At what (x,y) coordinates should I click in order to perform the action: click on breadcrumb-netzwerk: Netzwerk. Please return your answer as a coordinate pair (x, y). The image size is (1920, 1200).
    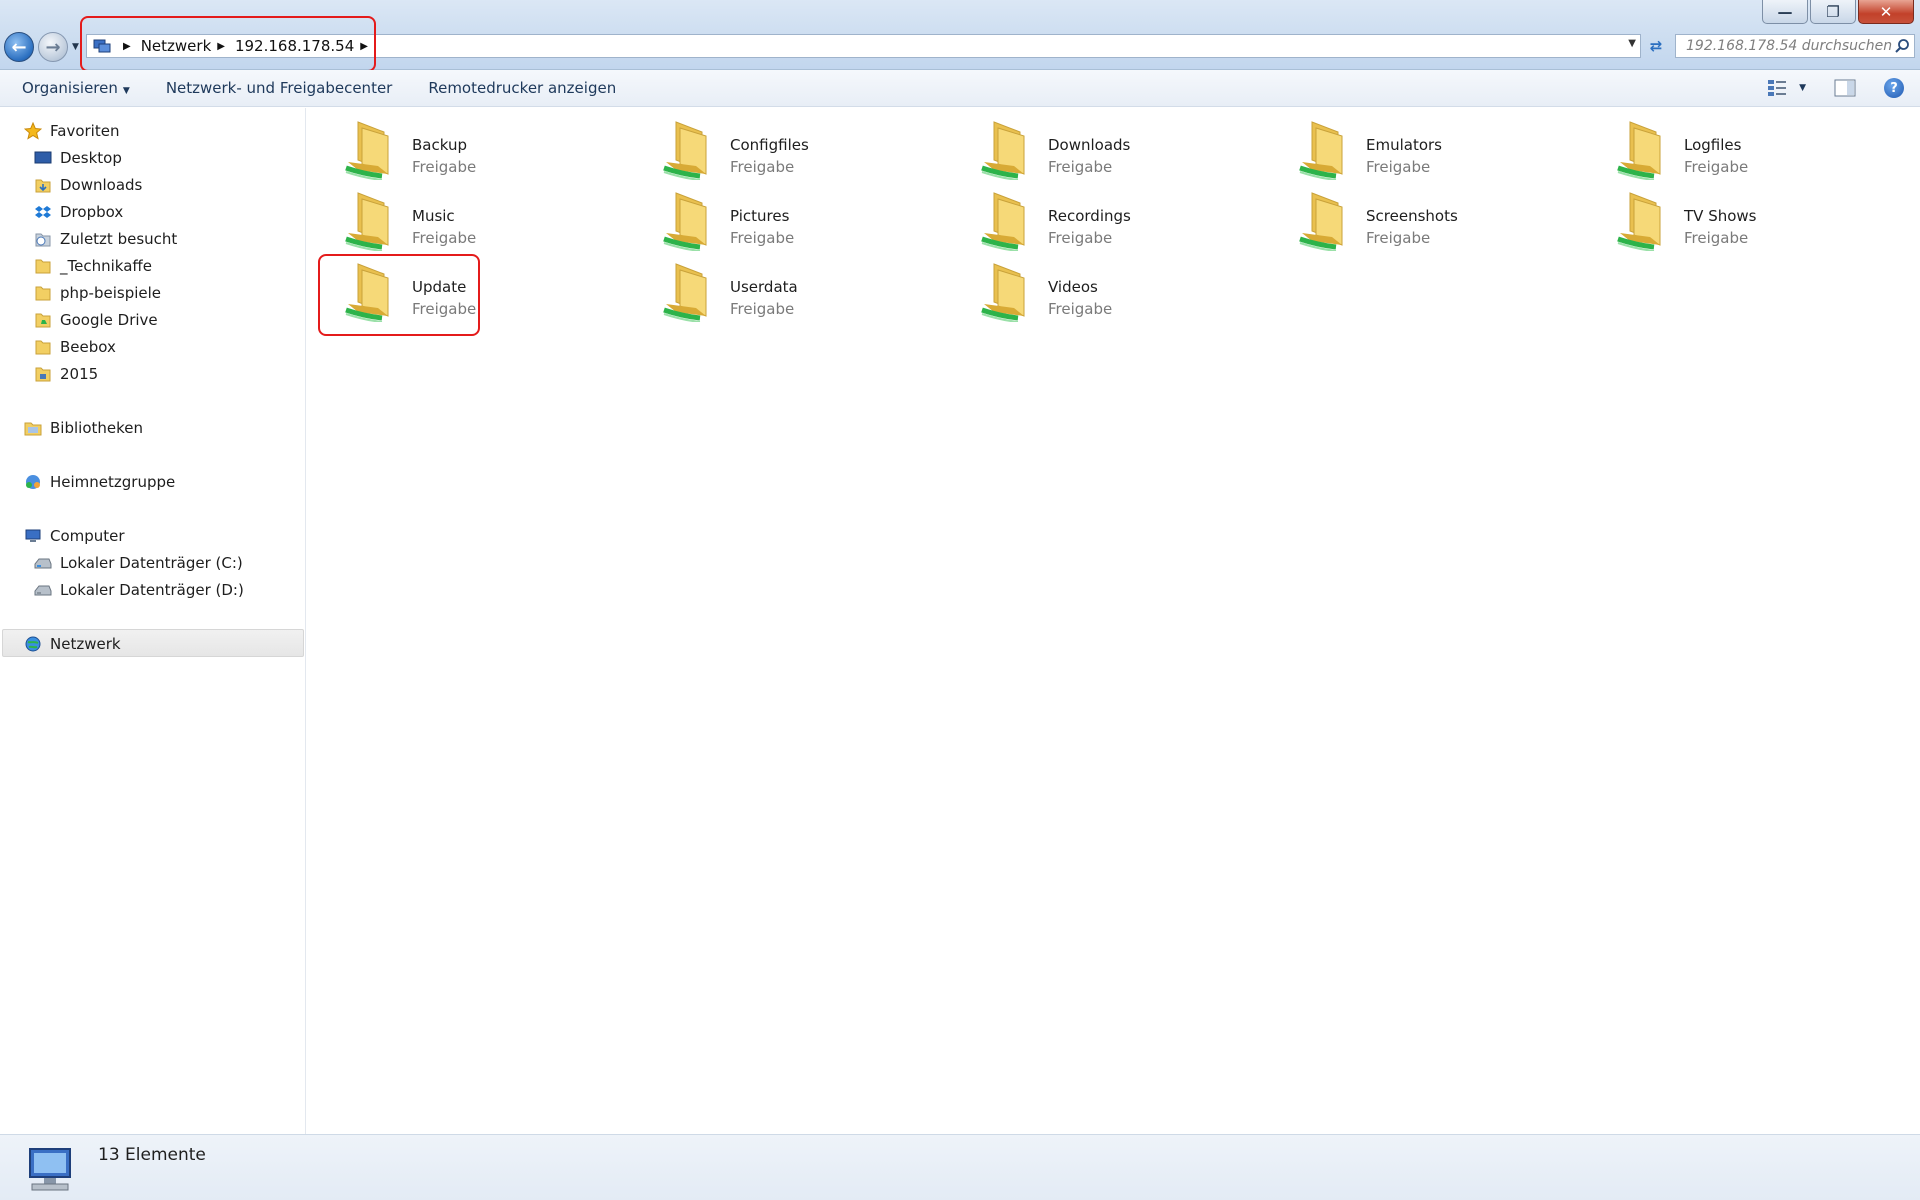
    Looking at the image, I should click on (176, 46).